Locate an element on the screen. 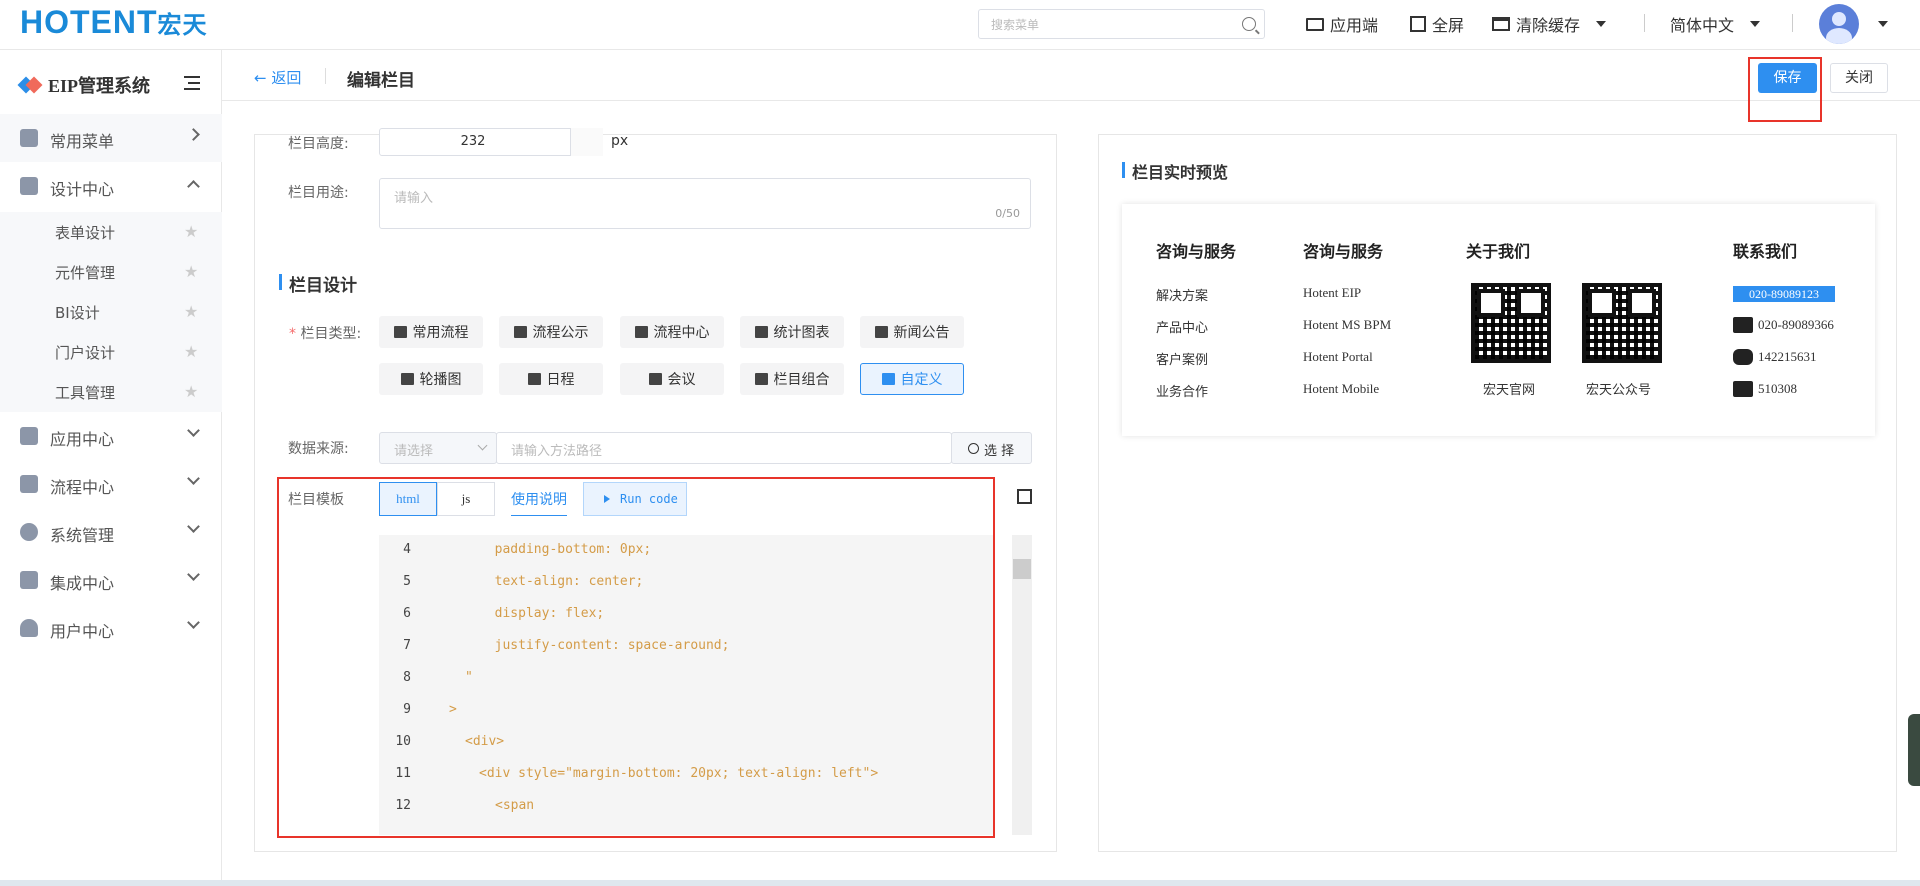 The height and width of the screenshot is (886, 1920). qq-icon is located at coordinates (1743, 357).